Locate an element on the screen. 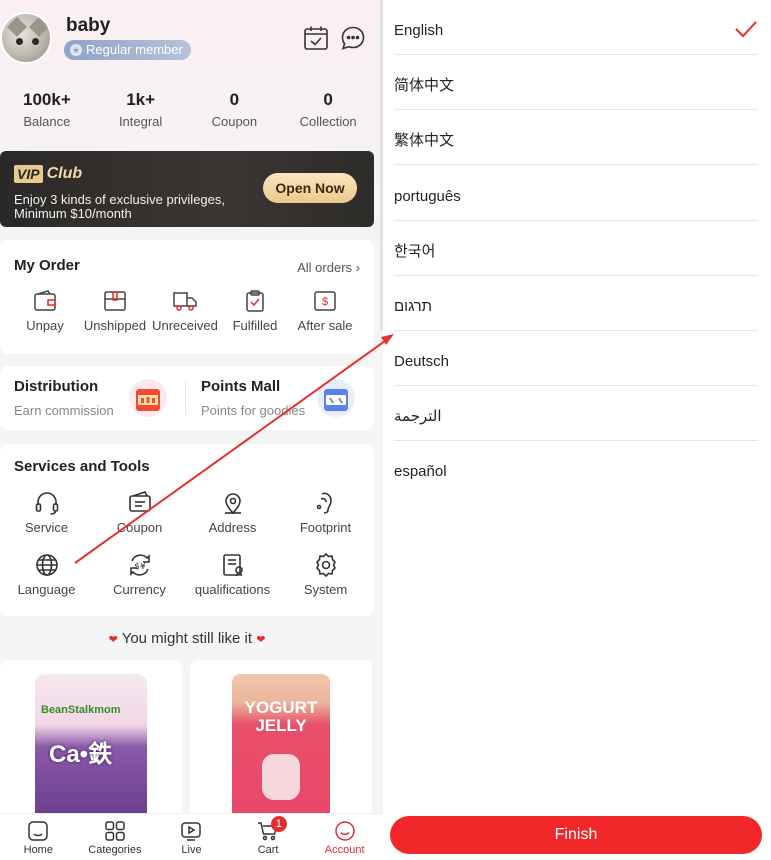  certificate-icon is located at coordinates (232, 565).